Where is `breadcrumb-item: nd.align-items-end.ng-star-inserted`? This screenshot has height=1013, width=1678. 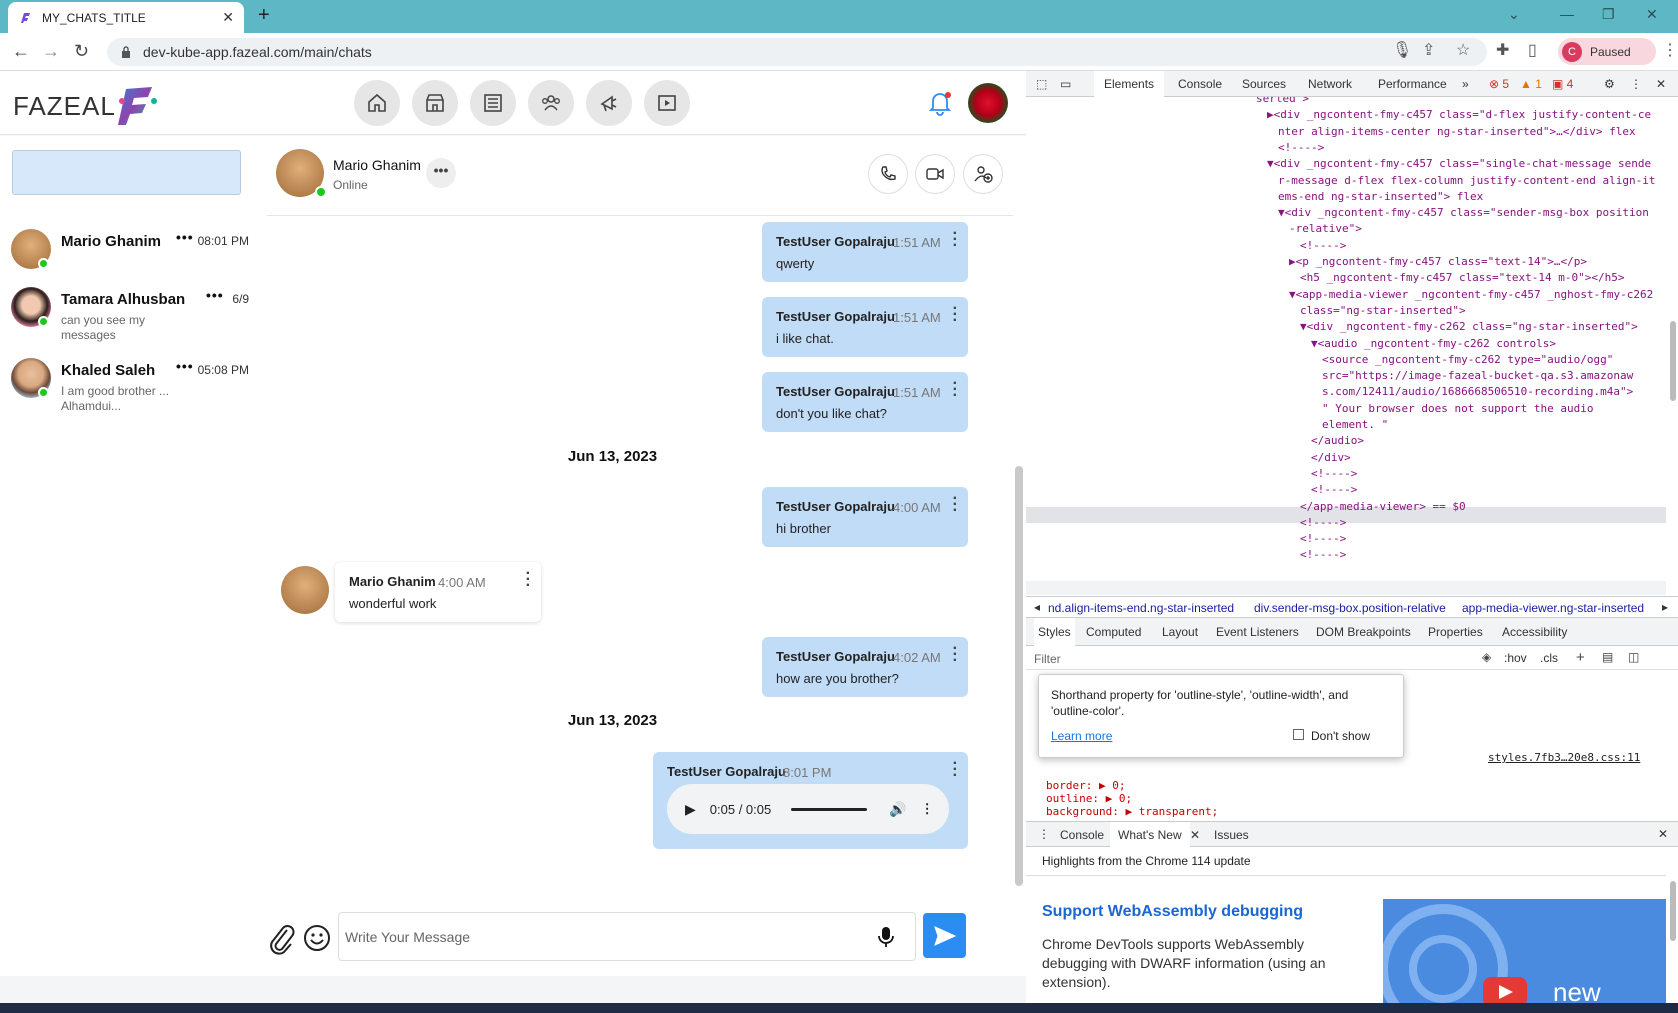 breadcrumb-item: nd.align-items-end.ng-star-inserted is located at coordinates (1141, 608).